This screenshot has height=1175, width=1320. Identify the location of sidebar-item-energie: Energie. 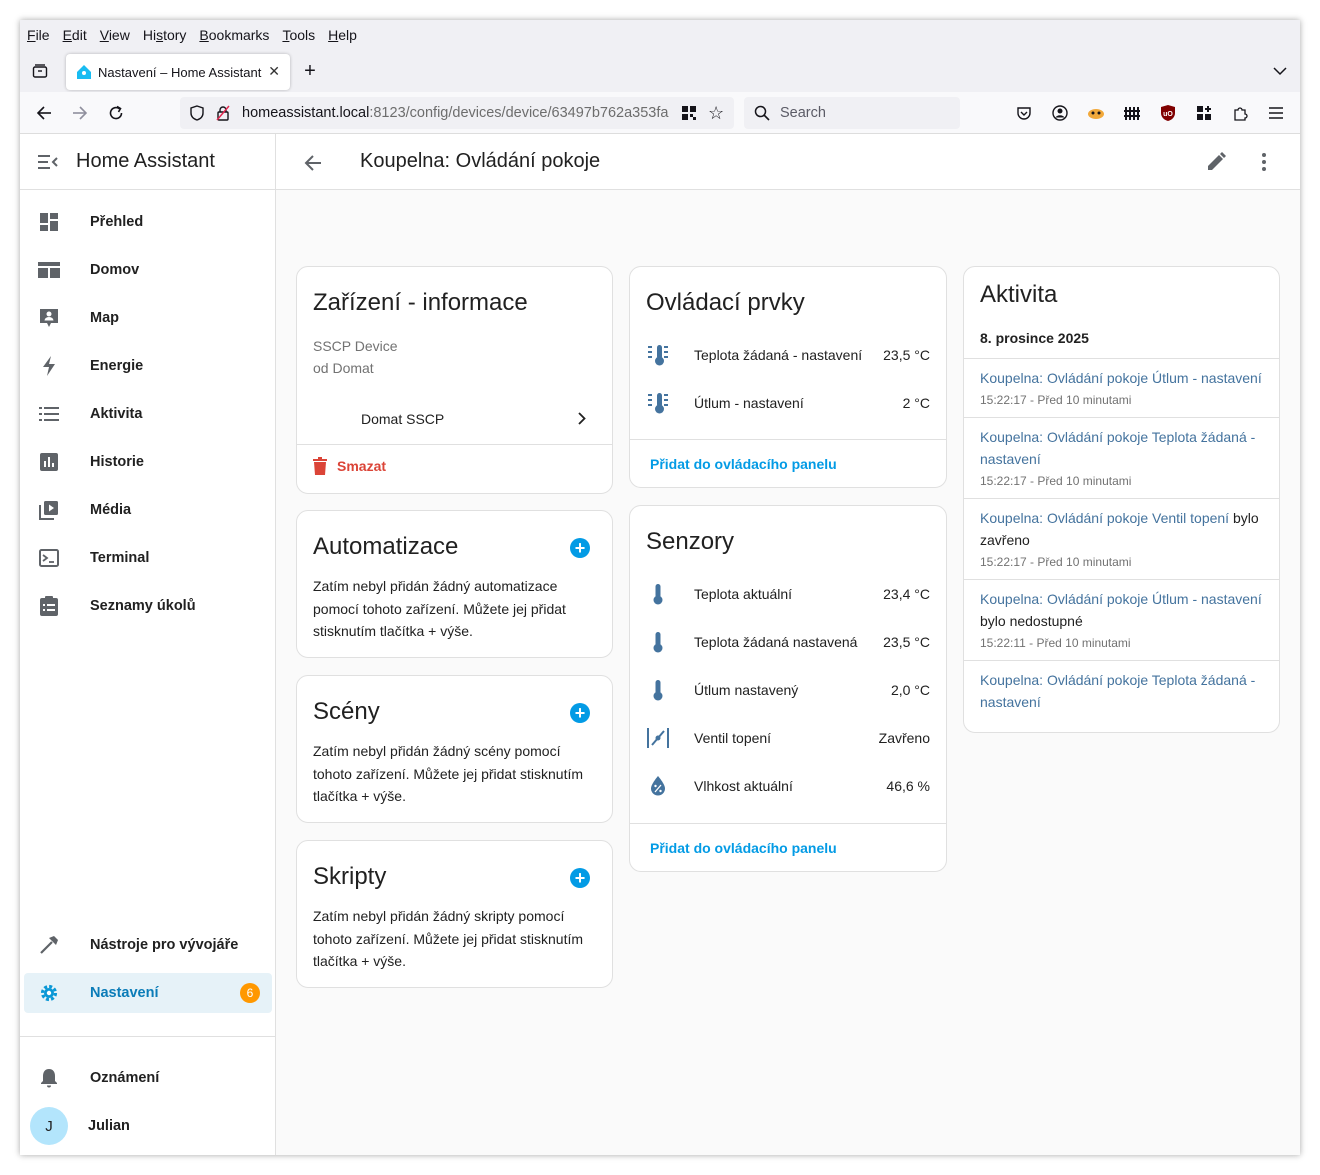
(148, 366).